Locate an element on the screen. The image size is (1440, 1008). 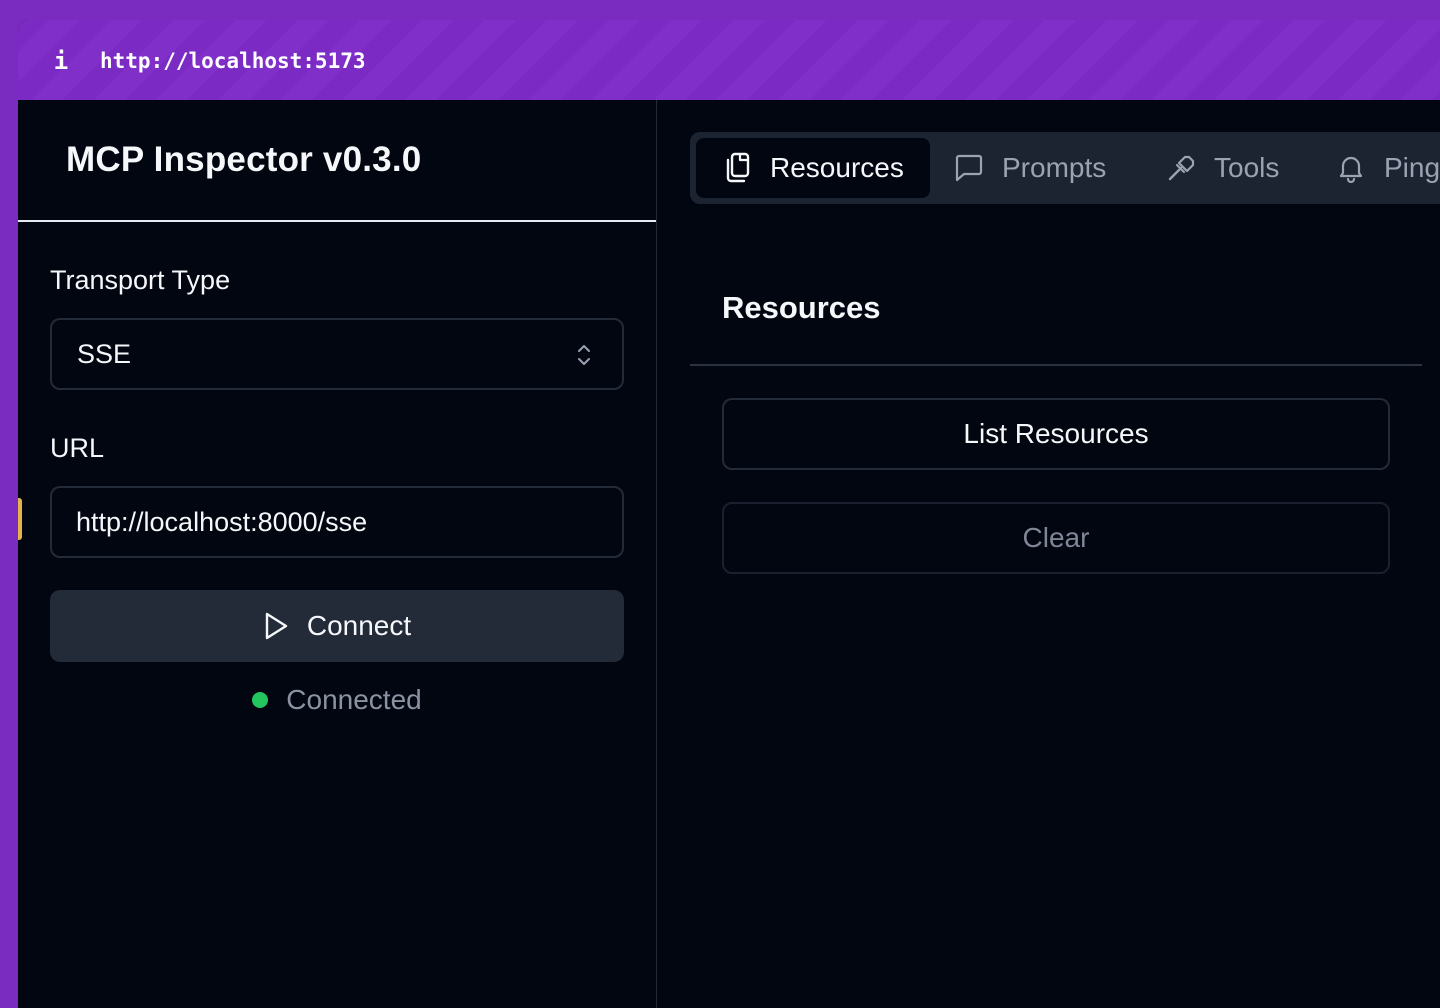
bell-icon is located at coordinates (1351, 169).